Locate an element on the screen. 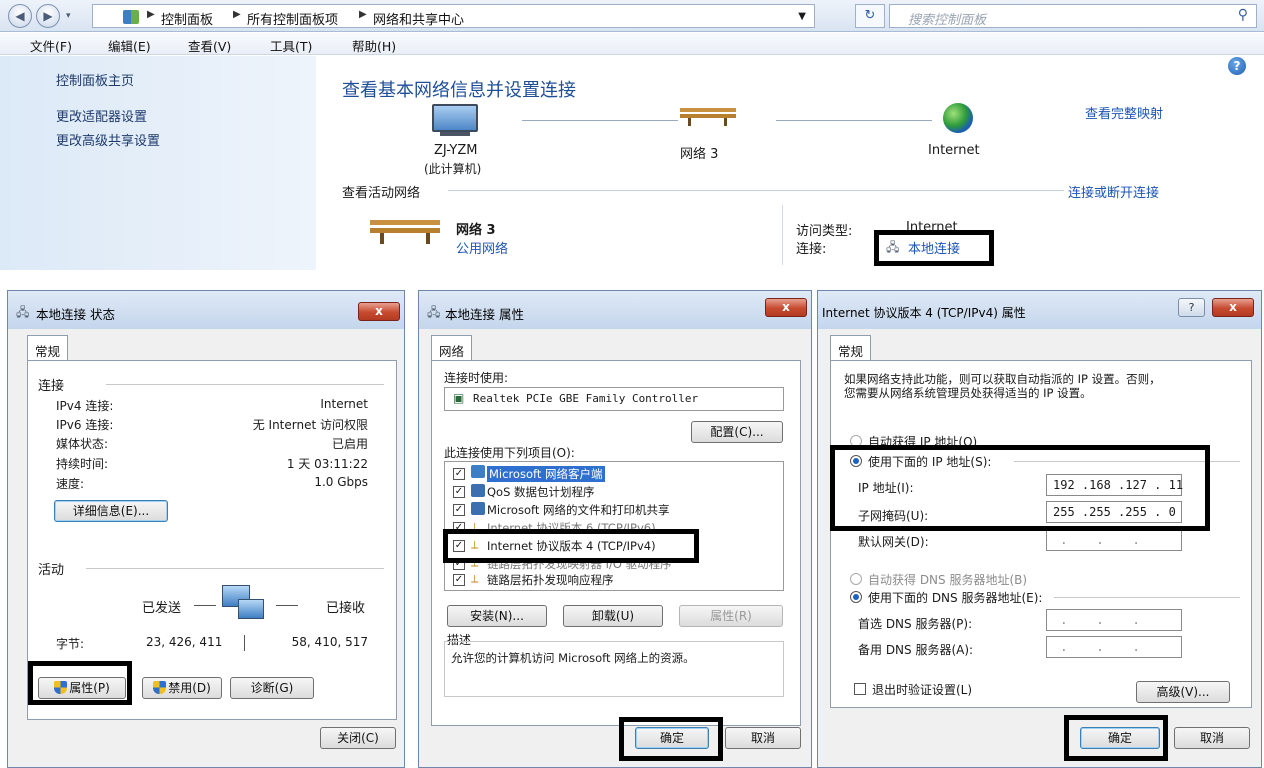 This screenshot has width=1264, height=768. item-label: Microsoft 网络的文件和打印机共享 is located at coordinates (578, 510).